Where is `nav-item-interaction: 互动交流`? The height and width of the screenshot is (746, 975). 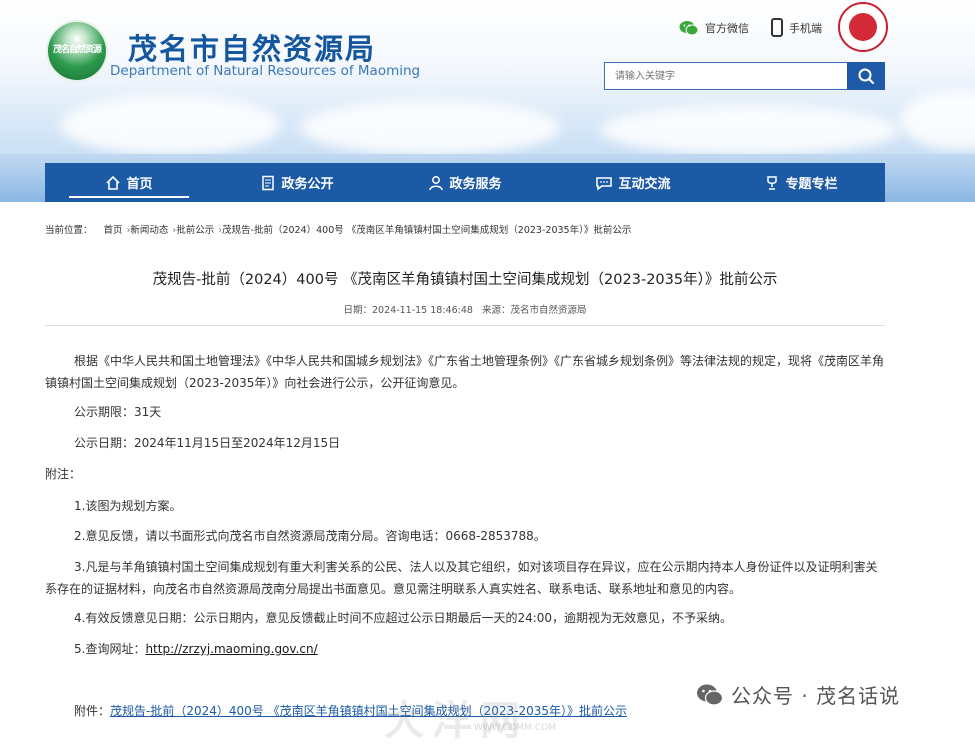
nav-item-interaction: 互动交流 is located at coordinates (633, 182).